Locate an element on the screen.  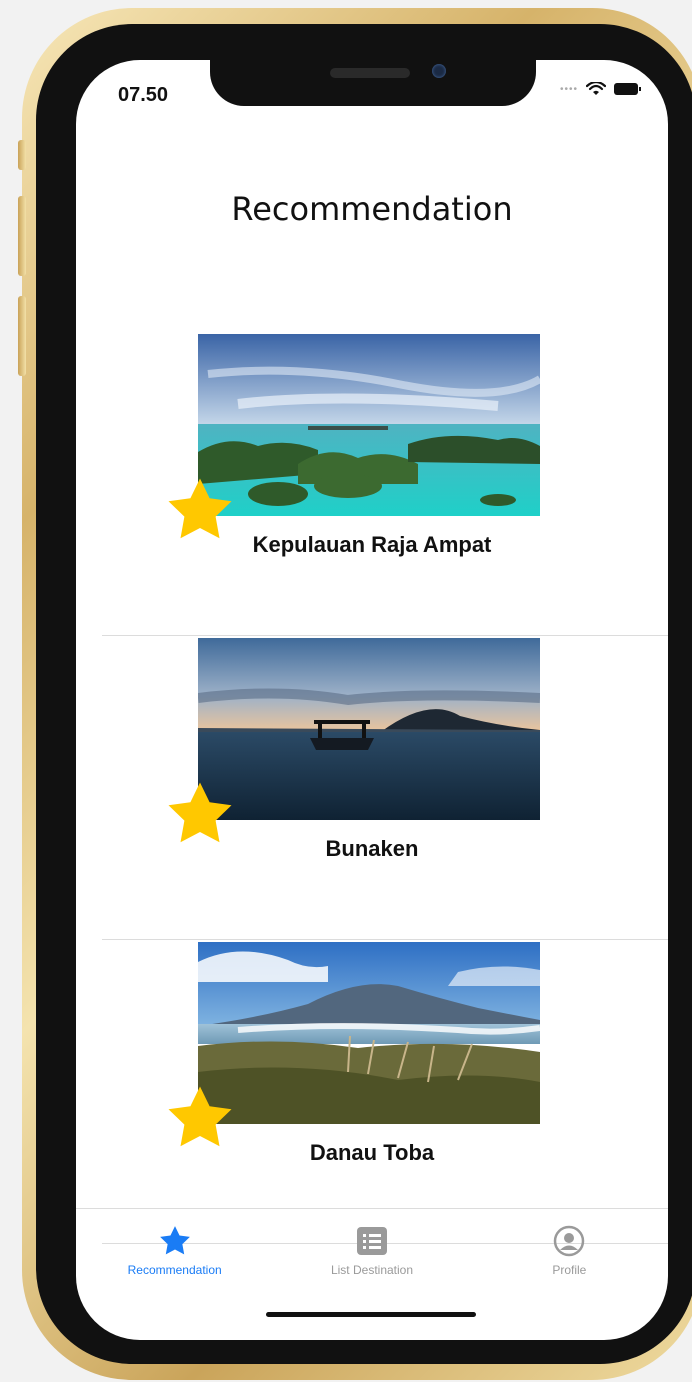
home-indicator is located at coordinates (371, 1314).